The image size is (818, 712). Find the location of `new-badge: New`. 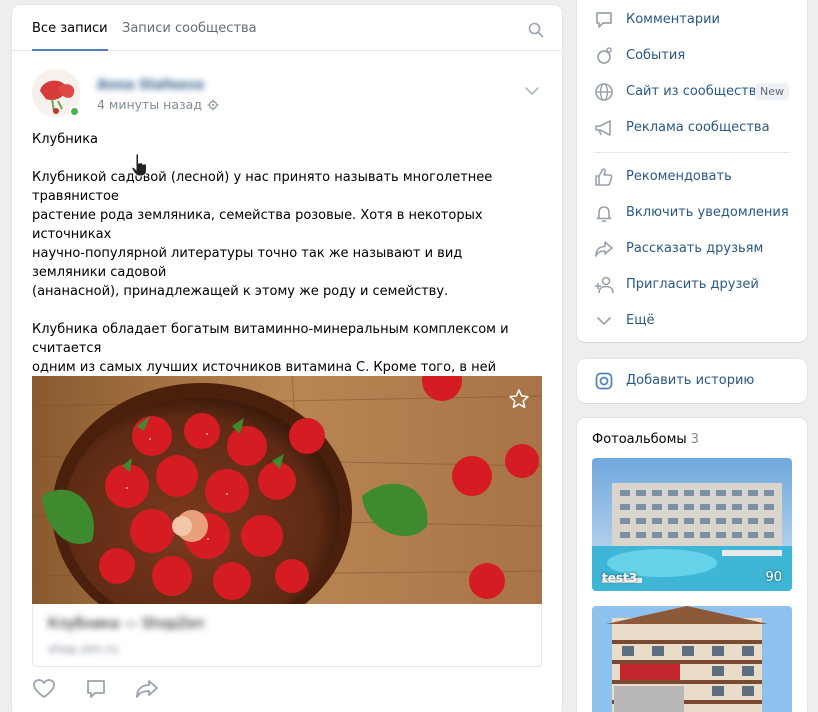

new-badge: New is located at coordinates (772, 91).